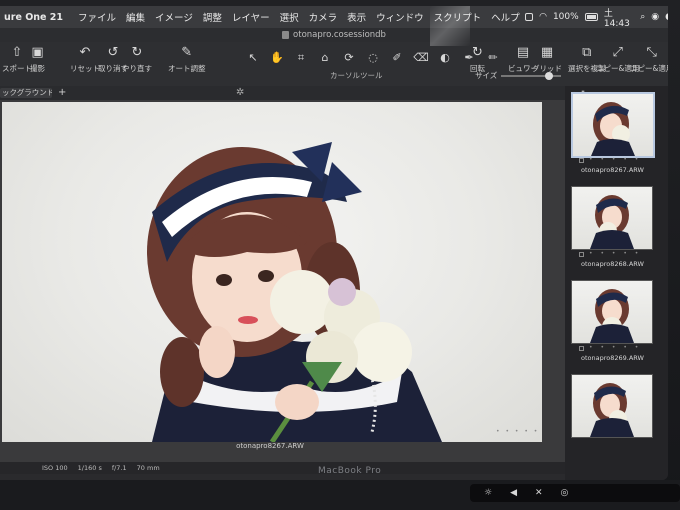 This screenshot has height=510, width=680. I want to click on exif-iso: ISO 100, so click(55, 468).